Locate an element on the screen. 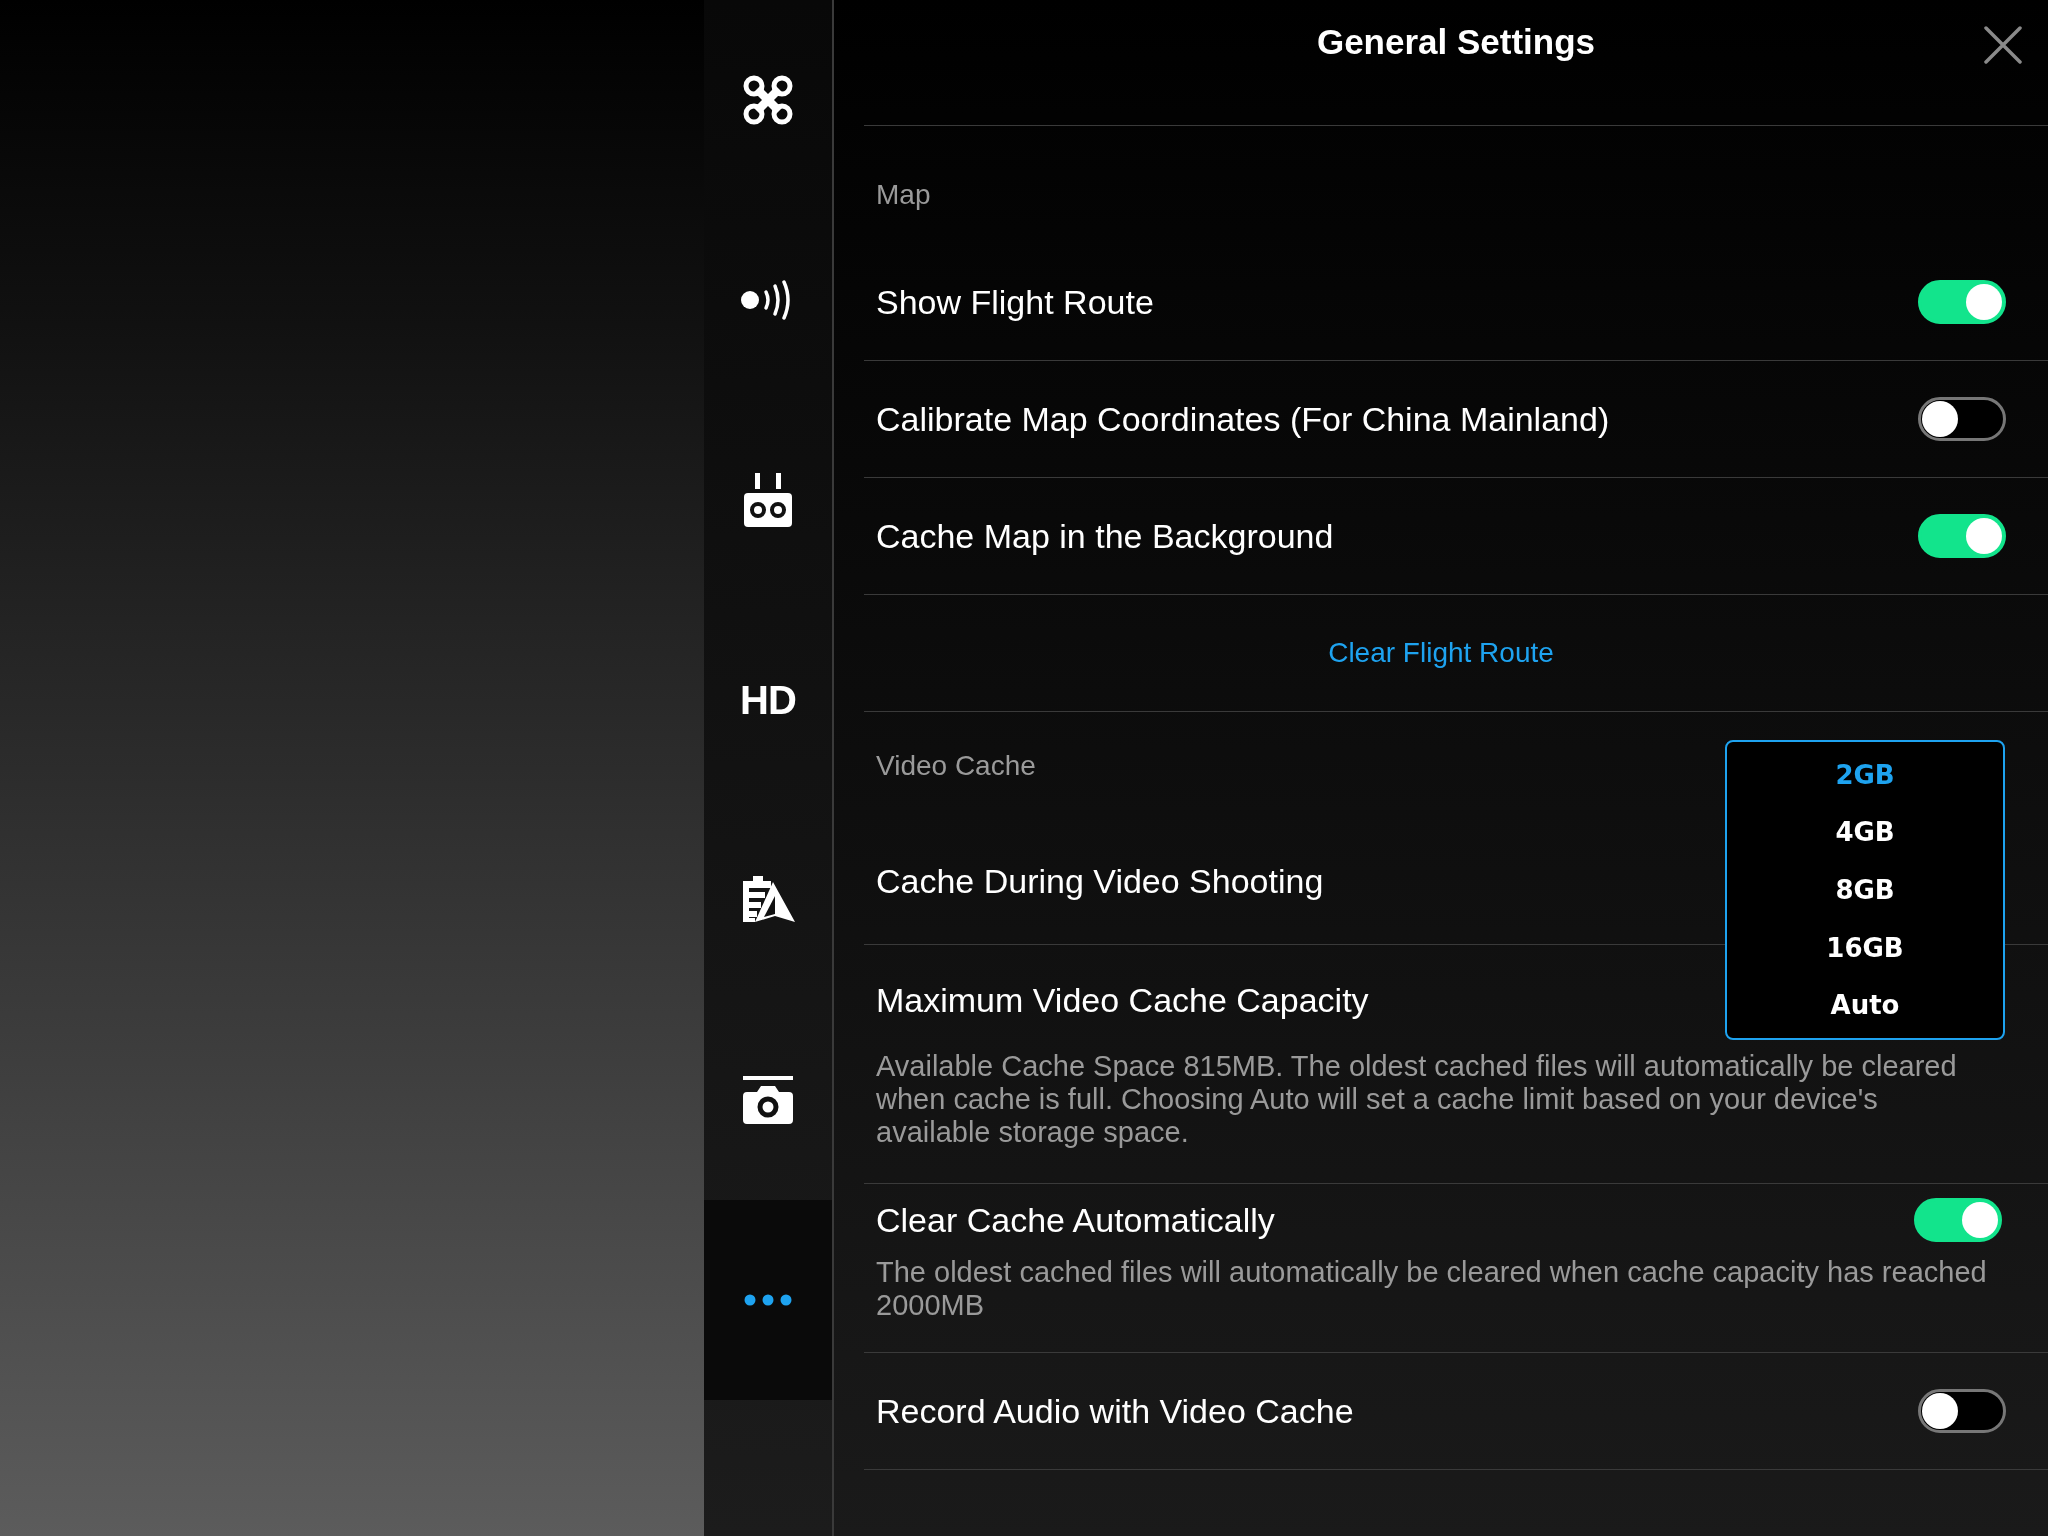 The image size is (2048, 1536). dropdown-option: 16GB is located at coordinates (1865, 947).